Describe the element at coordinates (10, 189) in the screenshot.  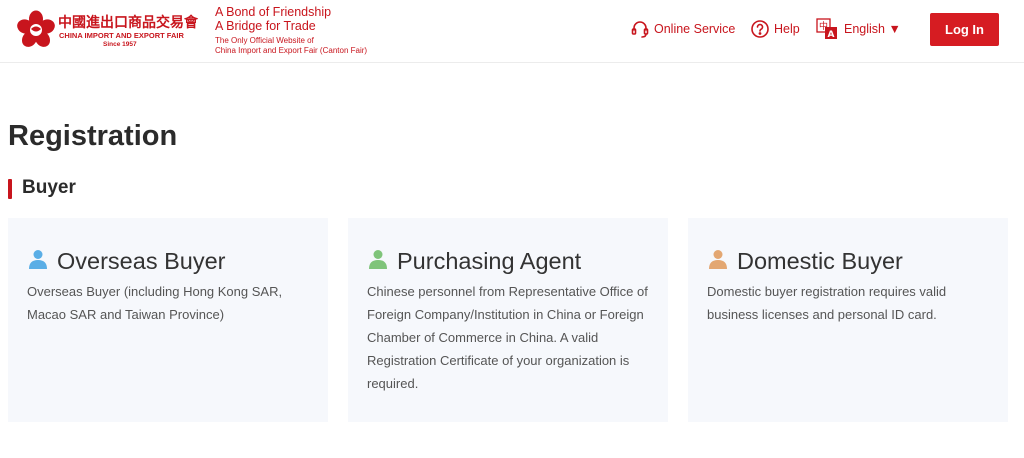
I see `section-accent-bar` at that location.